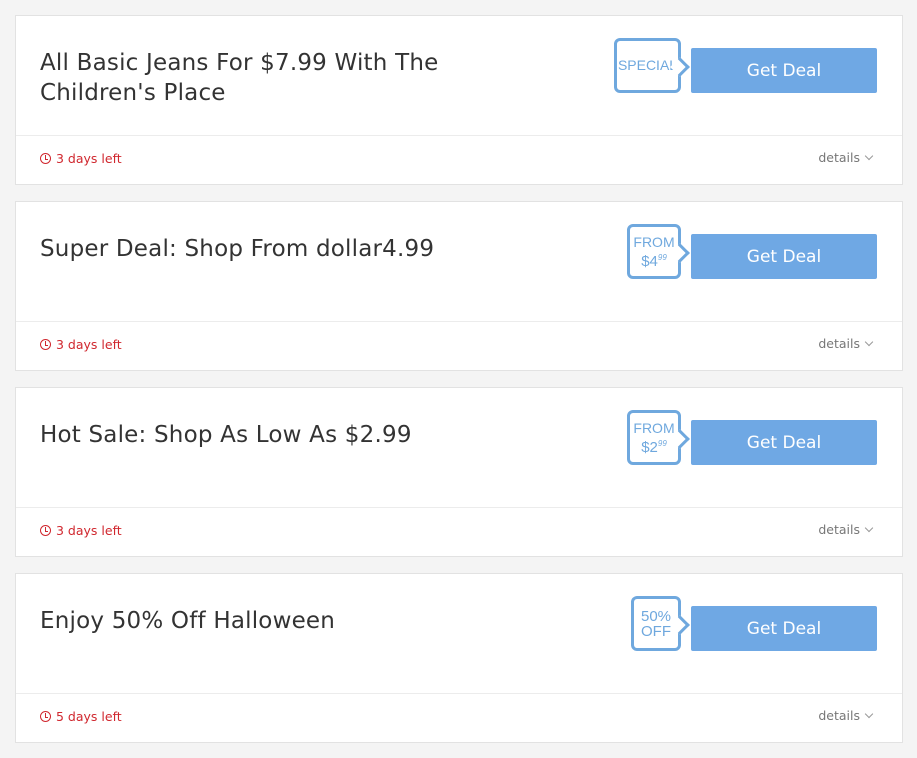 This screenshot has height=758, width=917. What do you see at coordinates (89, 716) in the screenshot?
I see `expiry-text: 5 days left` at bounding box center [89, 716].